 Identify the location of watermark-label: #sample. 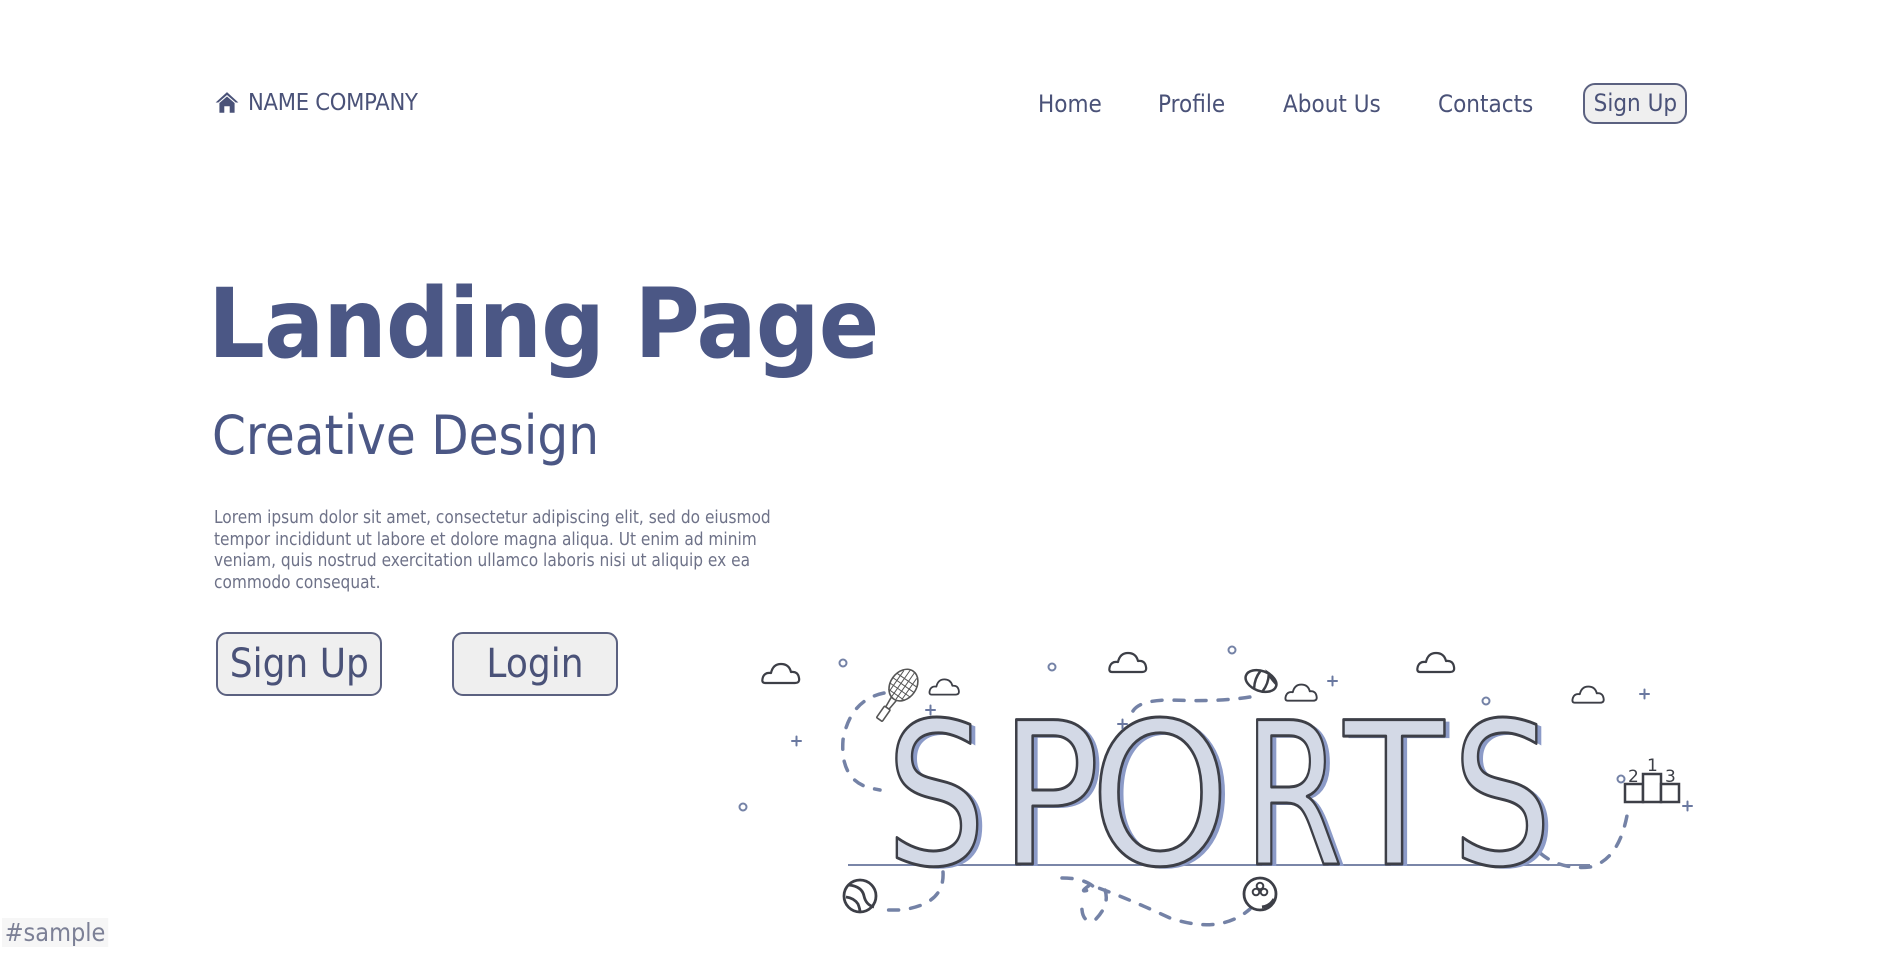
(55, 932).